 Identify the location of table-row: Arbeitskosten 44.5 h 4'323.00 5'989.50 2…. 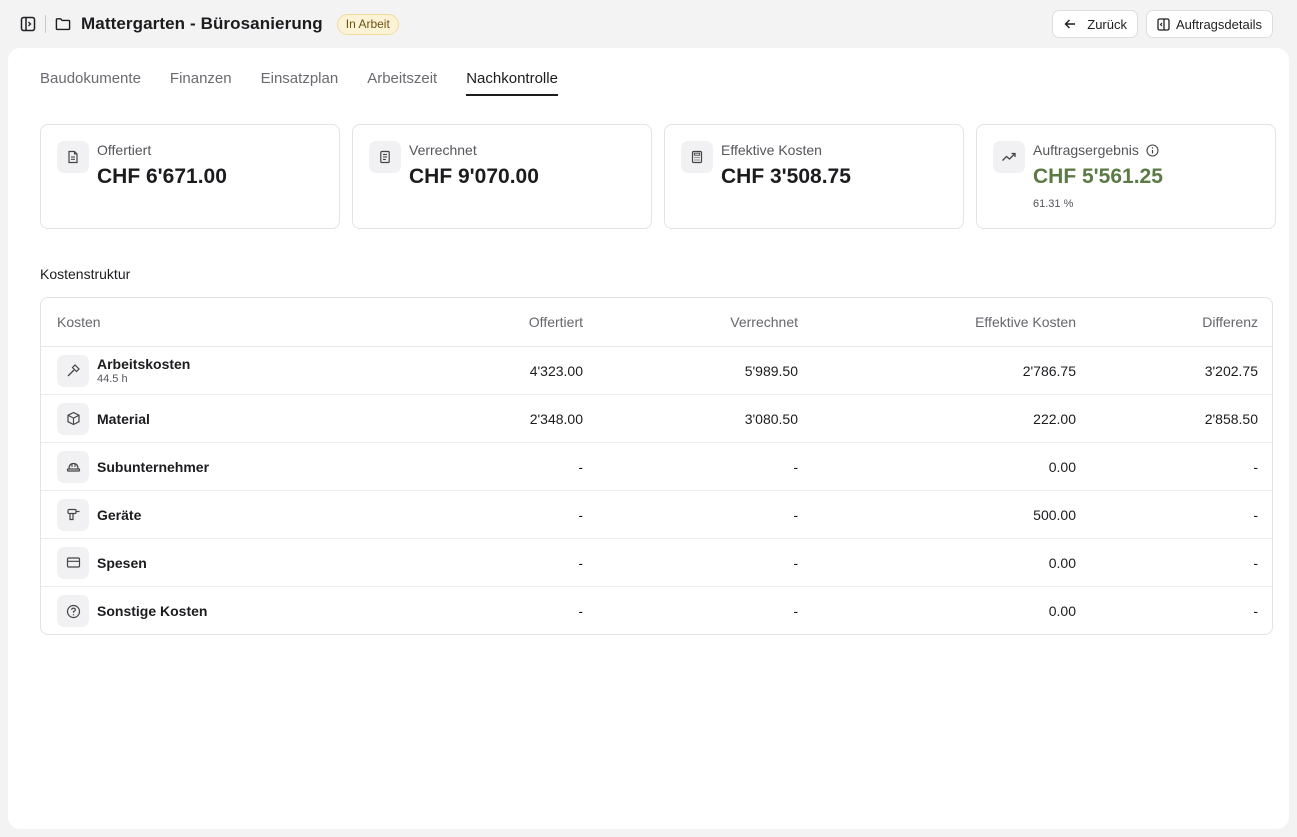
(656, 371).